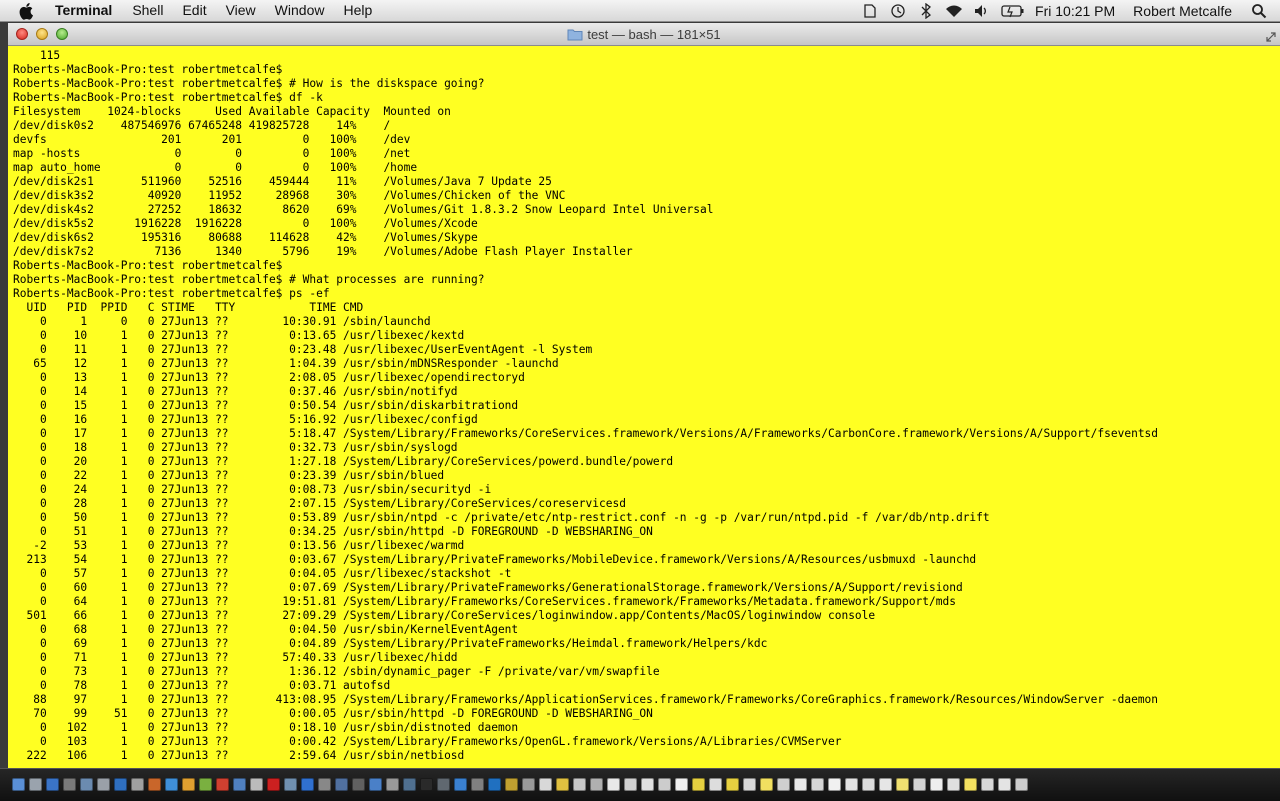  I want to click on menu-window: Window, so click(300, 10).